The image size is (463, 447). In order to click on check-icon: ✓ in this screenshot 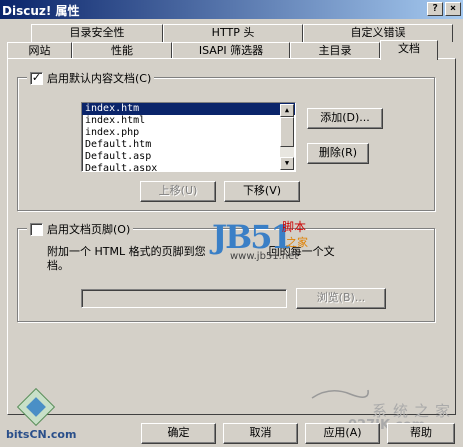, I will do `click(36, 77)`.